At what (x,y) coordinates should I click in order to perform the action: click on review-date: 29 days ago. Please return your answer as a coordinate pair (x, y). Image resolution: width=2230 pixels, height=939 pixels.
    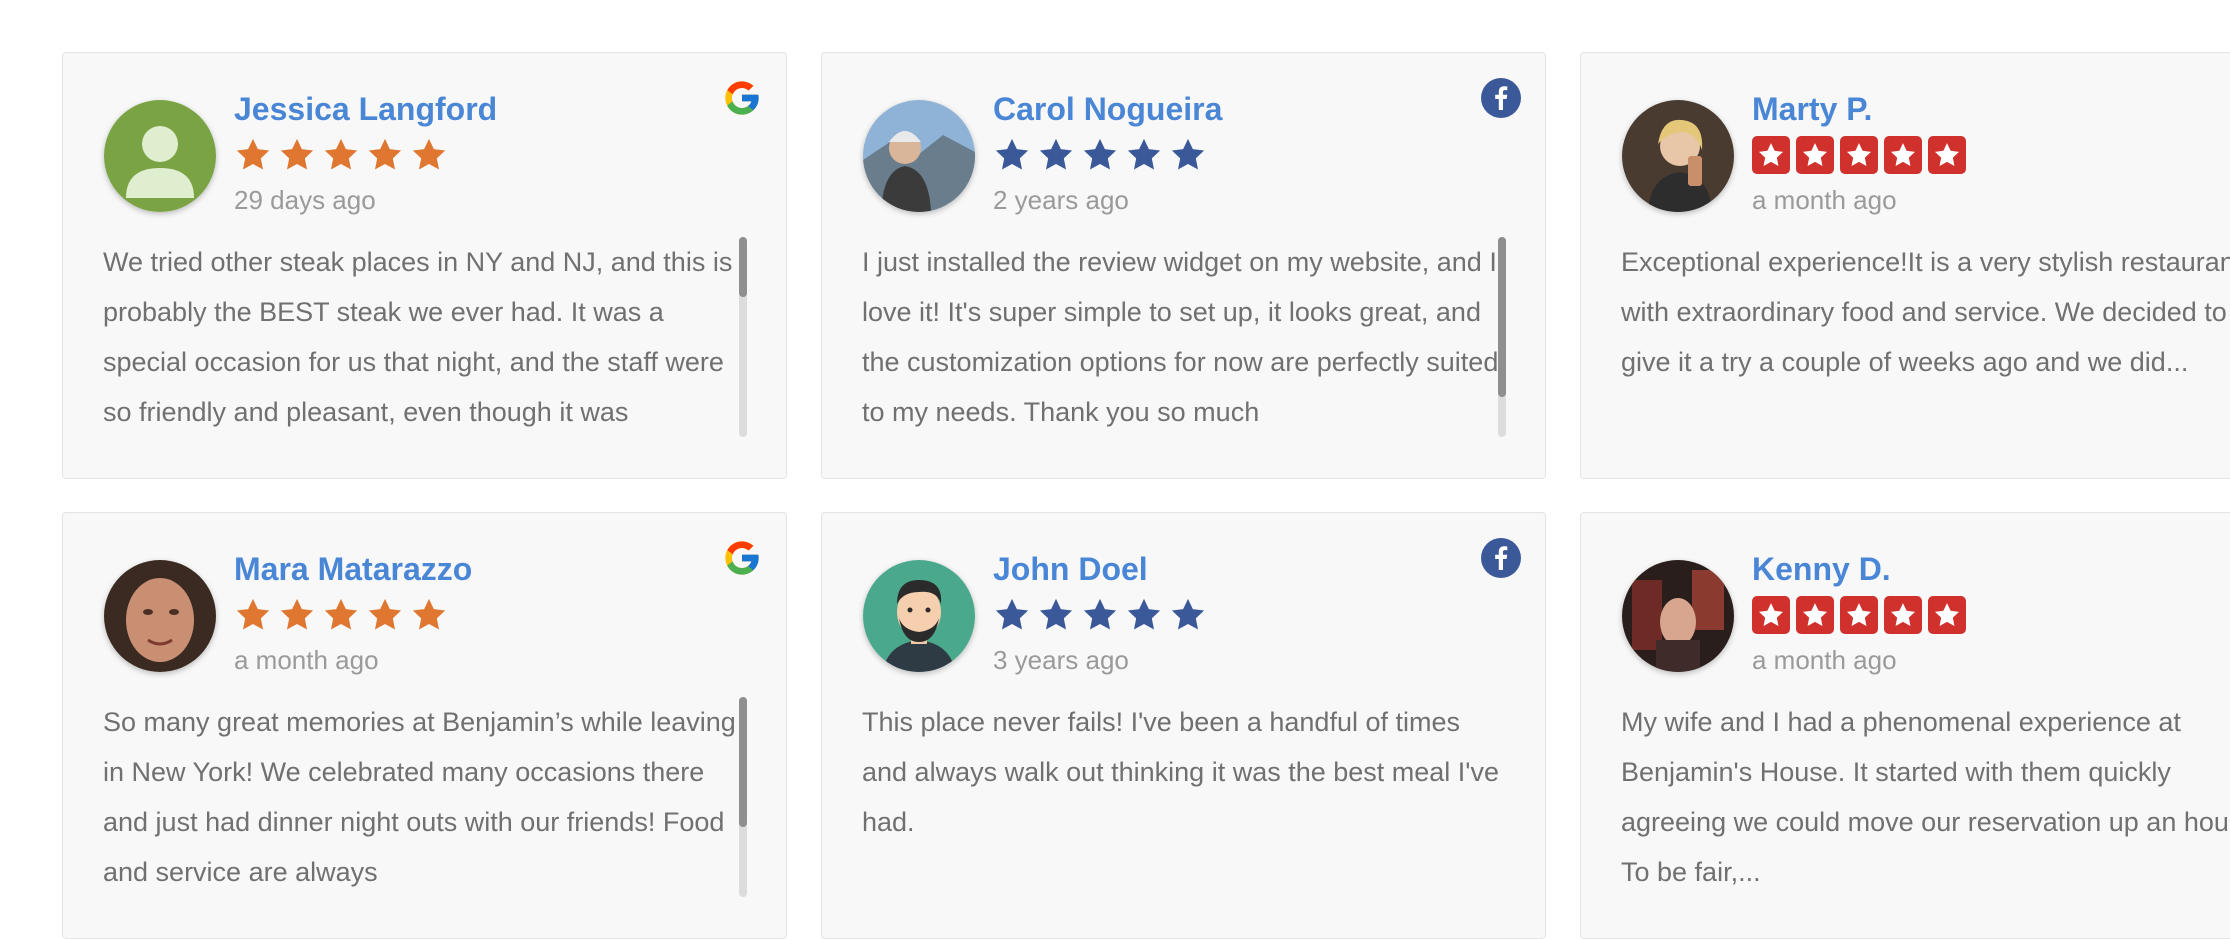
    Looking at the image, I should click on (305, 200).